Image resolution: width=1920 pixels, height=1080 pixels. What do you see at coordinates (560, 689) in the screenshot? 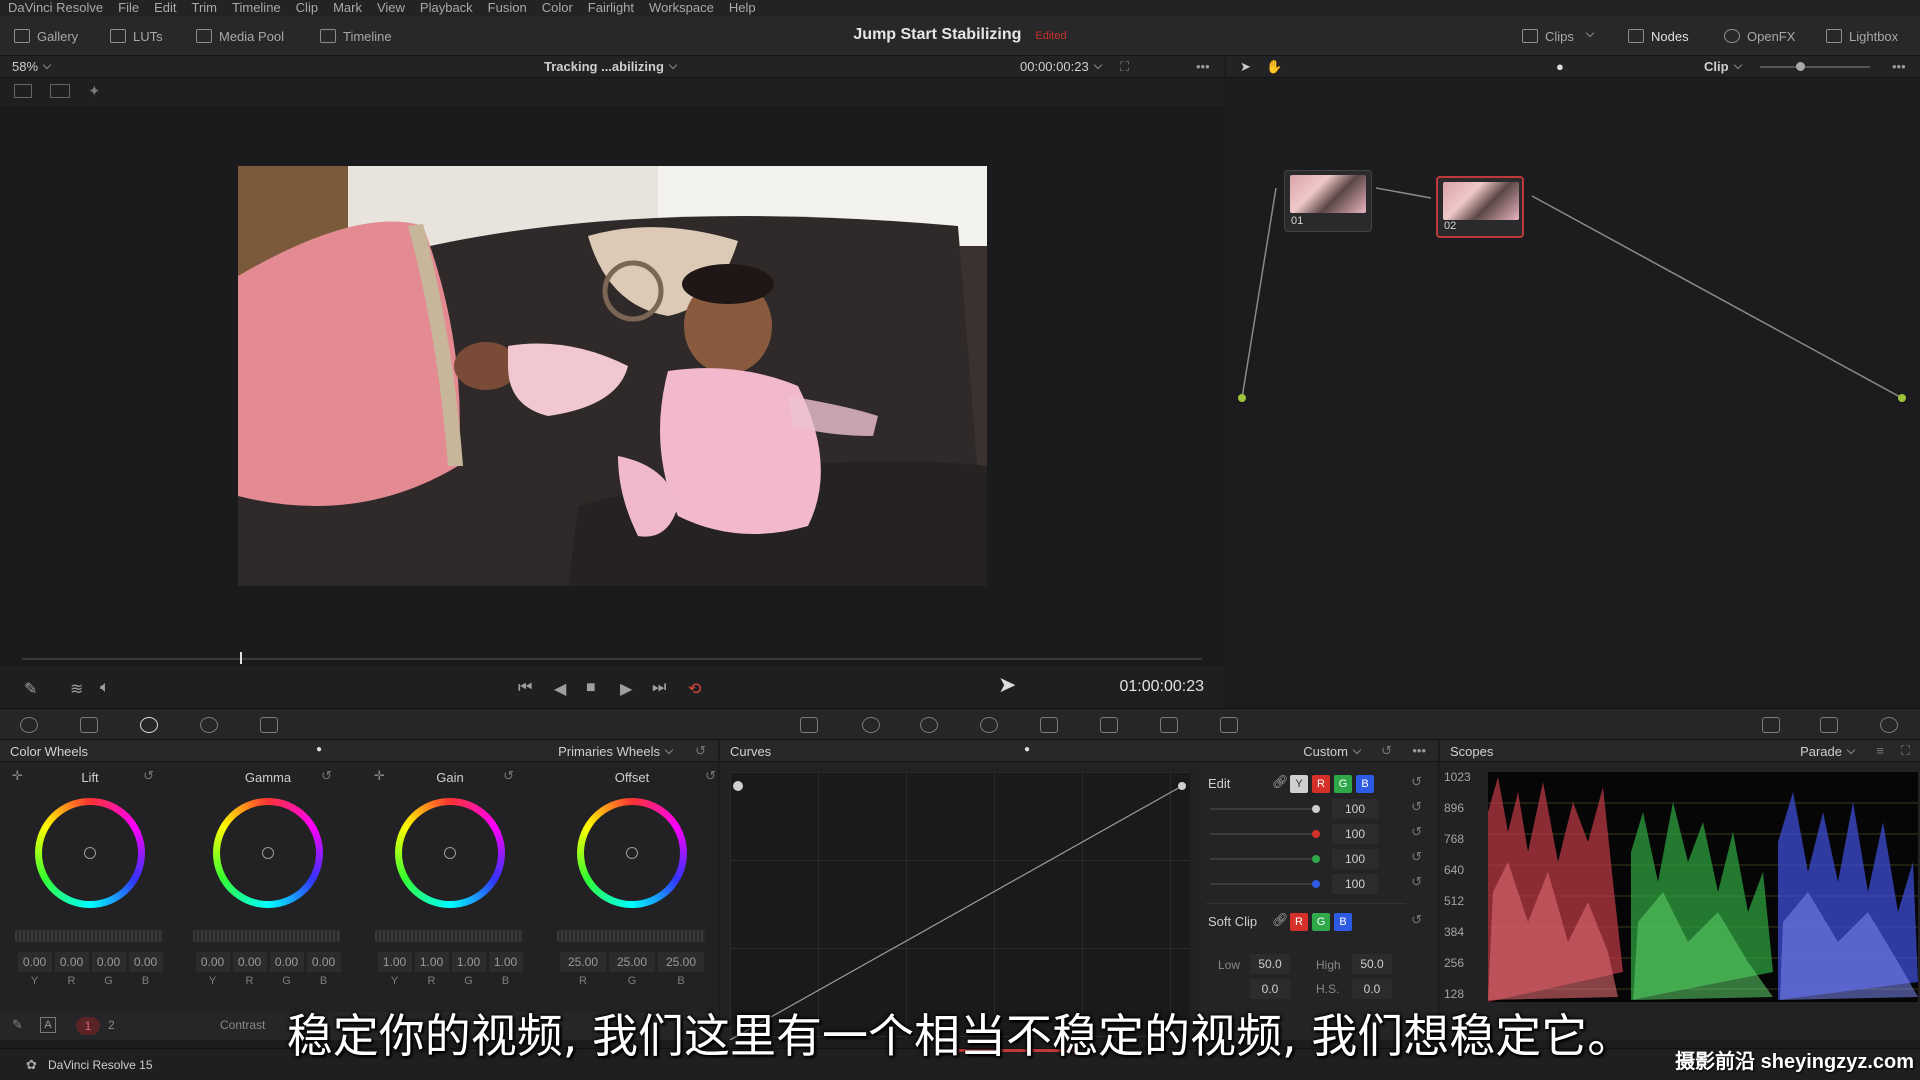
I see `reverse-play-icon: ◀` at bounding box center [560, 689].